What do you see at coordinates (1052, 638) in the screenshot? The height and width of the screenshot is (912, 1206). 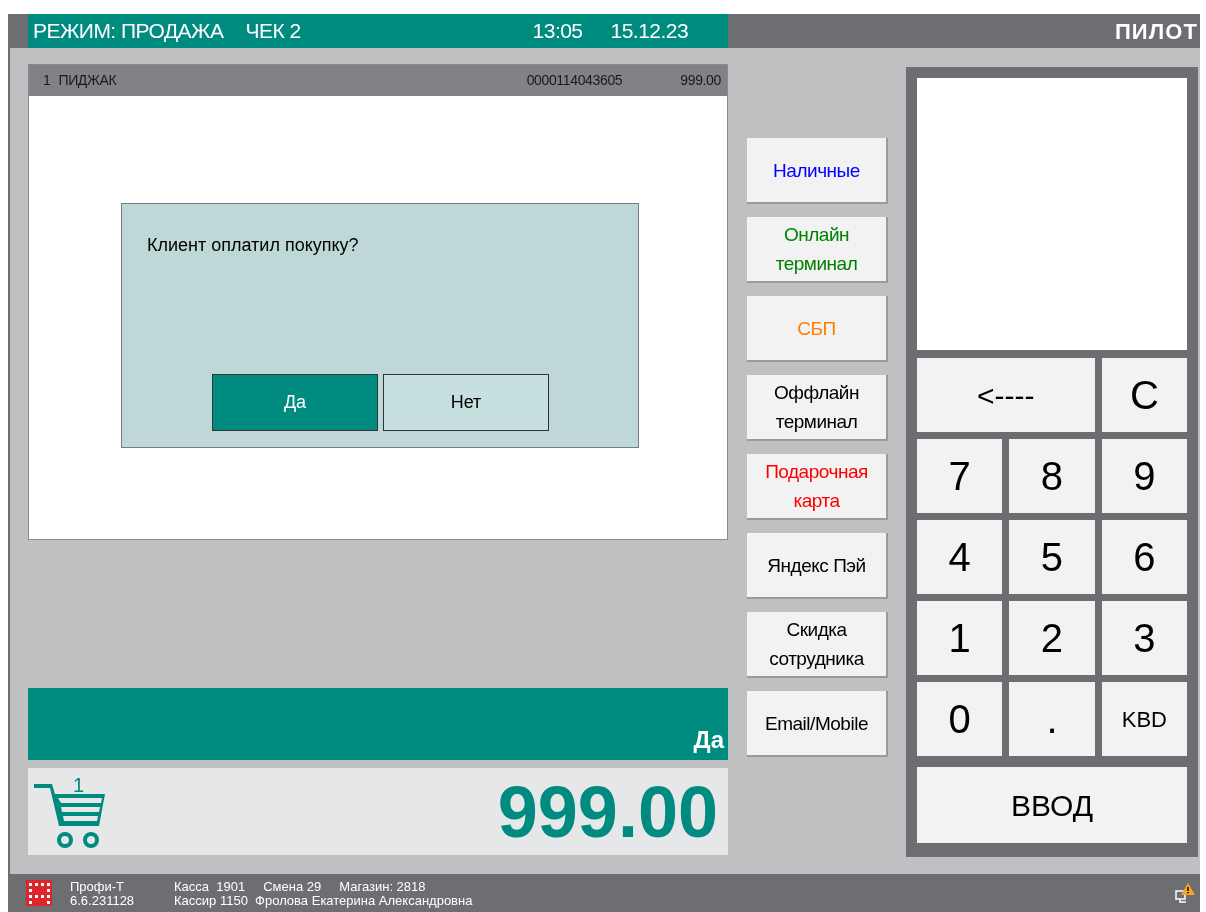 I see `keypad-key: 2` at bounding box center [1052, 638].